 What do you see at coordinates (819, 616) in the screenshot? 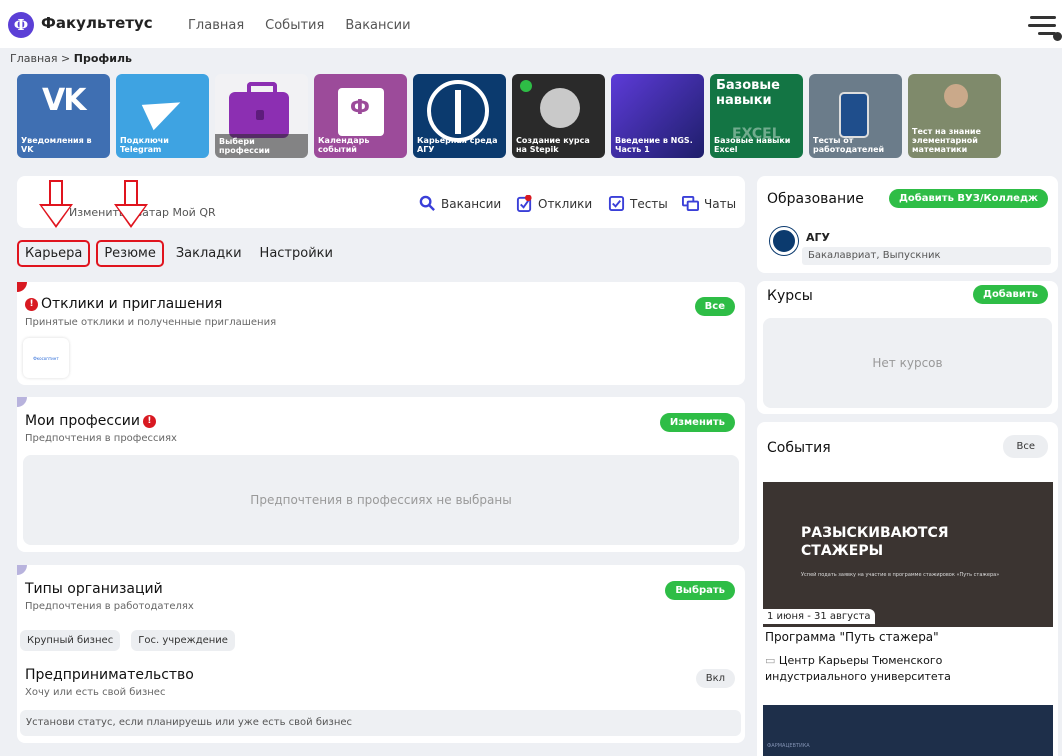
I see `event-date: 1 июня - 31 августа` at bounding box center [819, 616].